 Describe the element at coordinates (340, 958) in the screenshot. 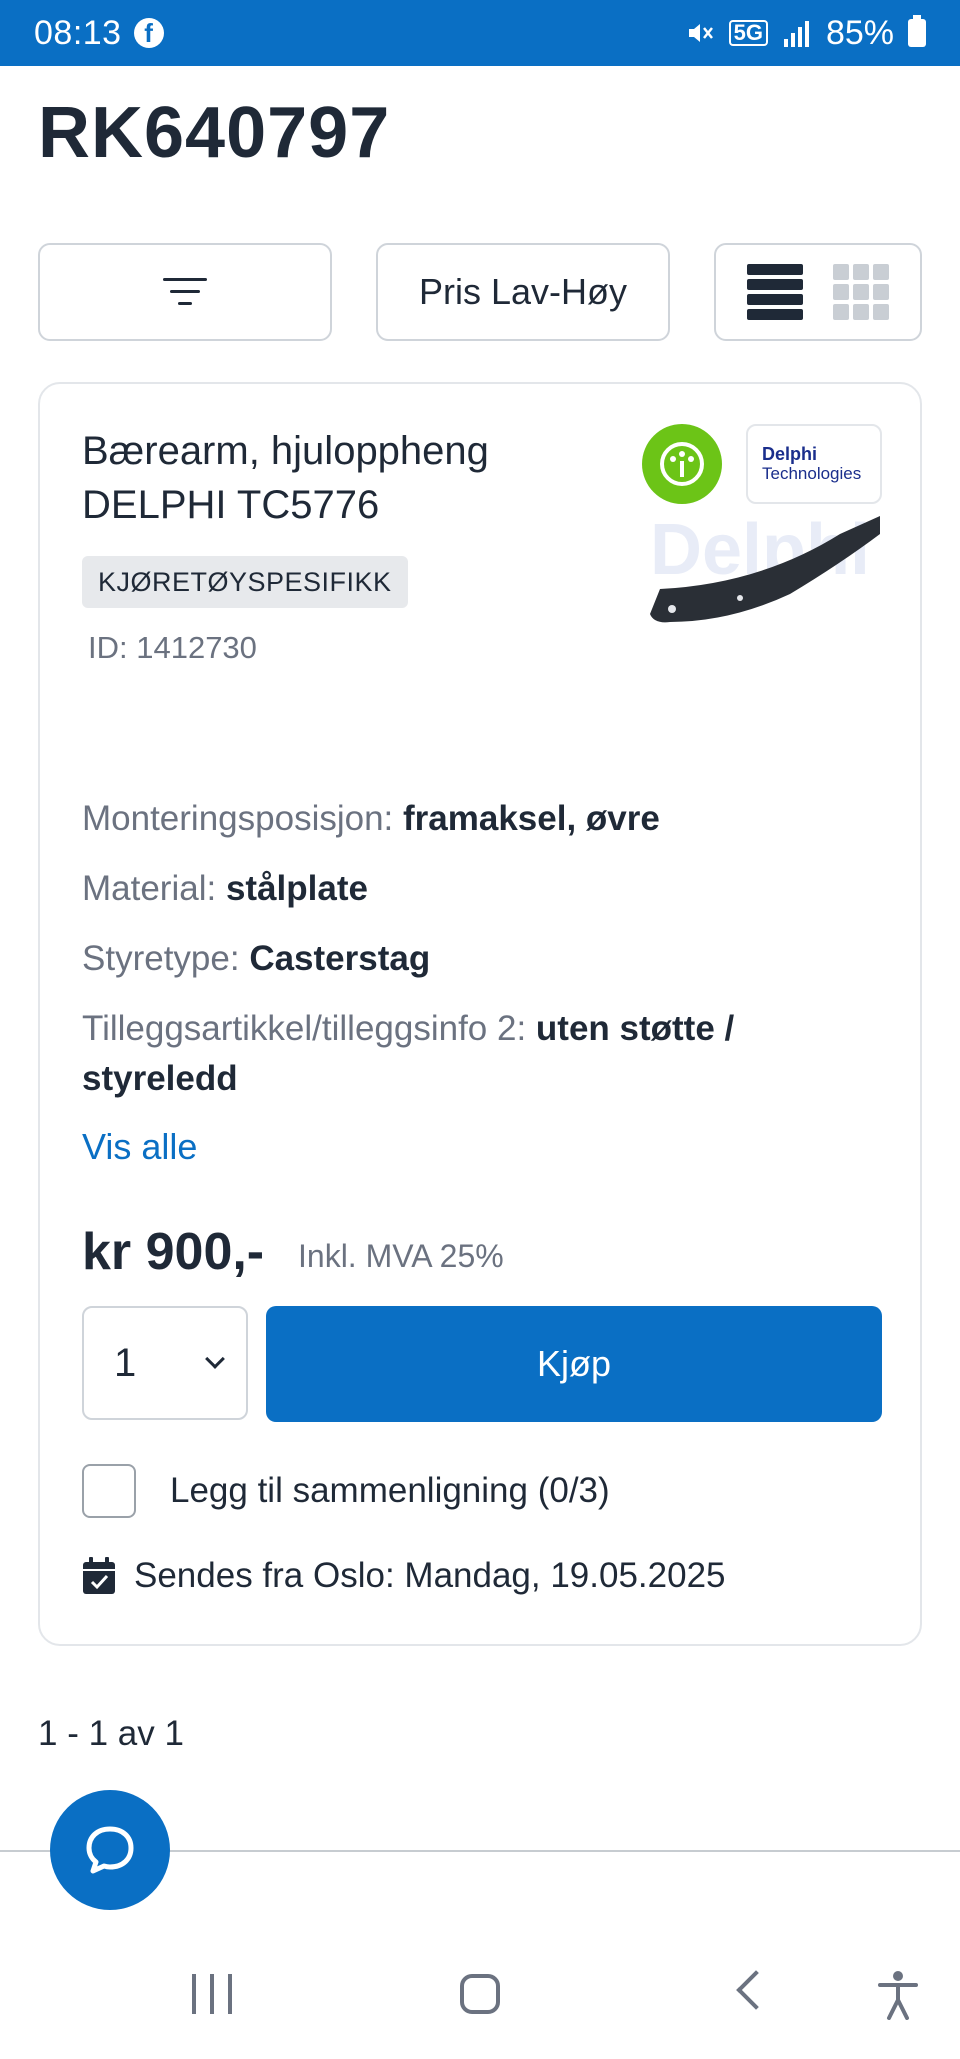

I see `spec-value: Casterstag` at that location.